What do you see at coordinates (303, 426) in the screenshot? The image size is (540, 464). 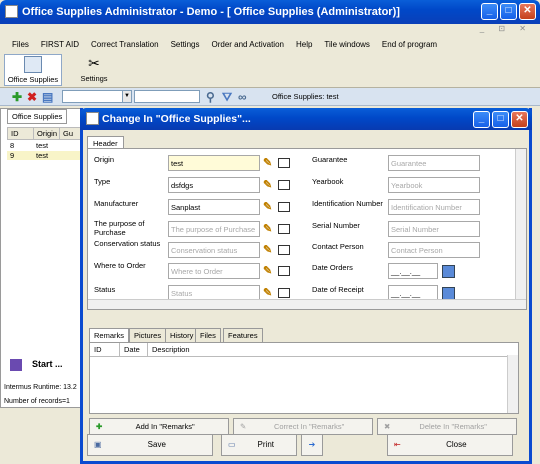 I see `correct-remark-button: ✎ Correct In "Remarks"` at bounding box center [303, 426].